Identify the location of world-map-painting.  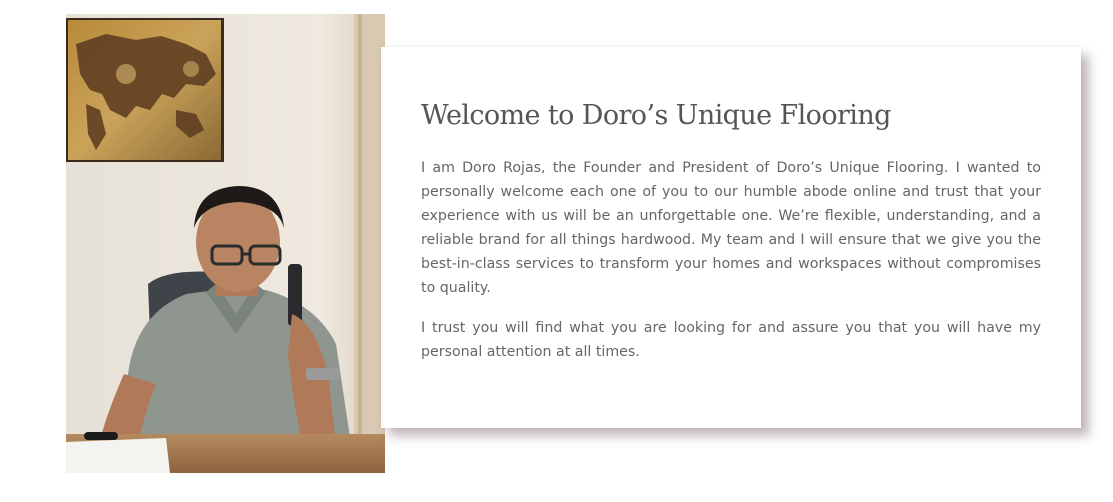
(145, 90).